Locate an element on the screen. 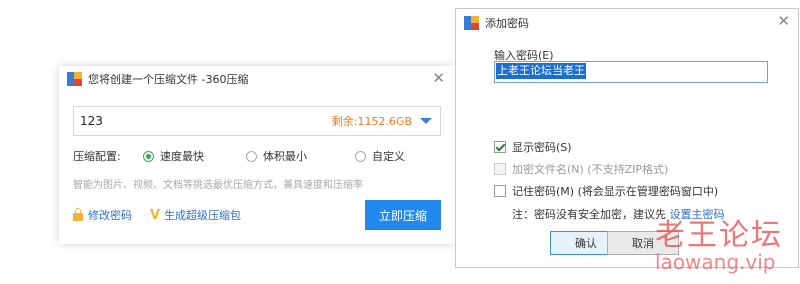  password-input: 上老王论坛当老王 is located at coordinates (631, 72).